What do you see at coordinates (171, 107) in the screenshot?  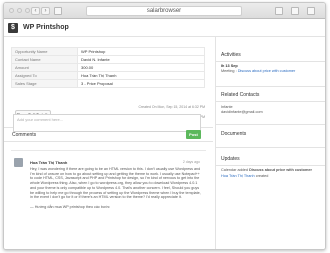 I see `created-on-text: Created On Mon, Sep 15, 2014 at 6:32 PM` at bounding box center [171, 107].